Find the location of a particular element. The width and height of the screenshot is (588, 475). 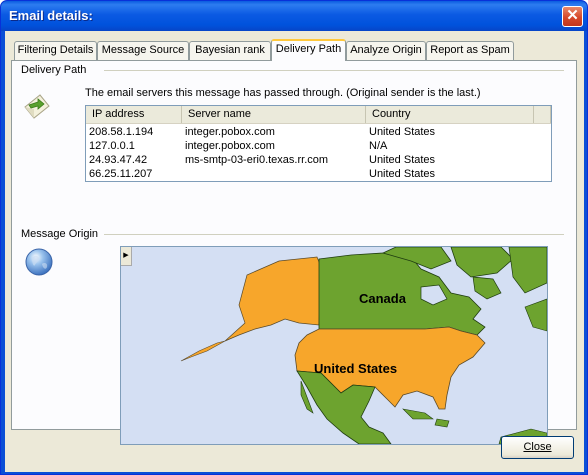

close-button: Close is located at coordinates (537, 447).